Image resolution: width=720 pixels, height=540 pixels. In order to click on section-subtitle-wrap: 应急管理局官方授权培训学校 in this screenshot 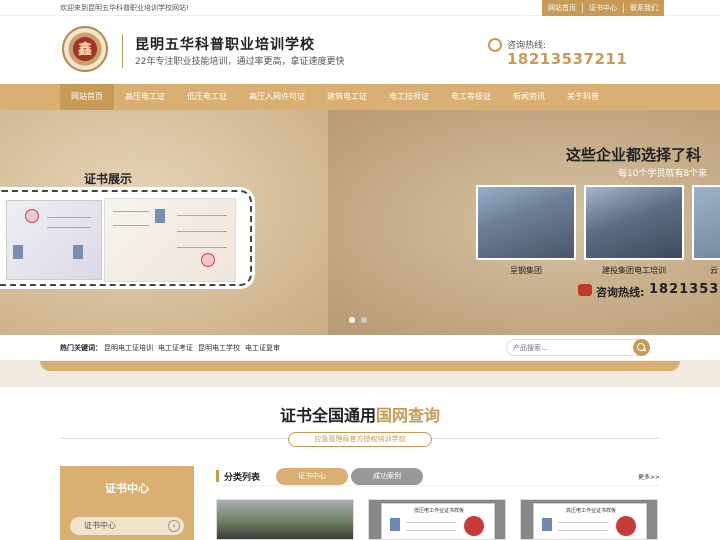, I will do `click(360, 439)`.